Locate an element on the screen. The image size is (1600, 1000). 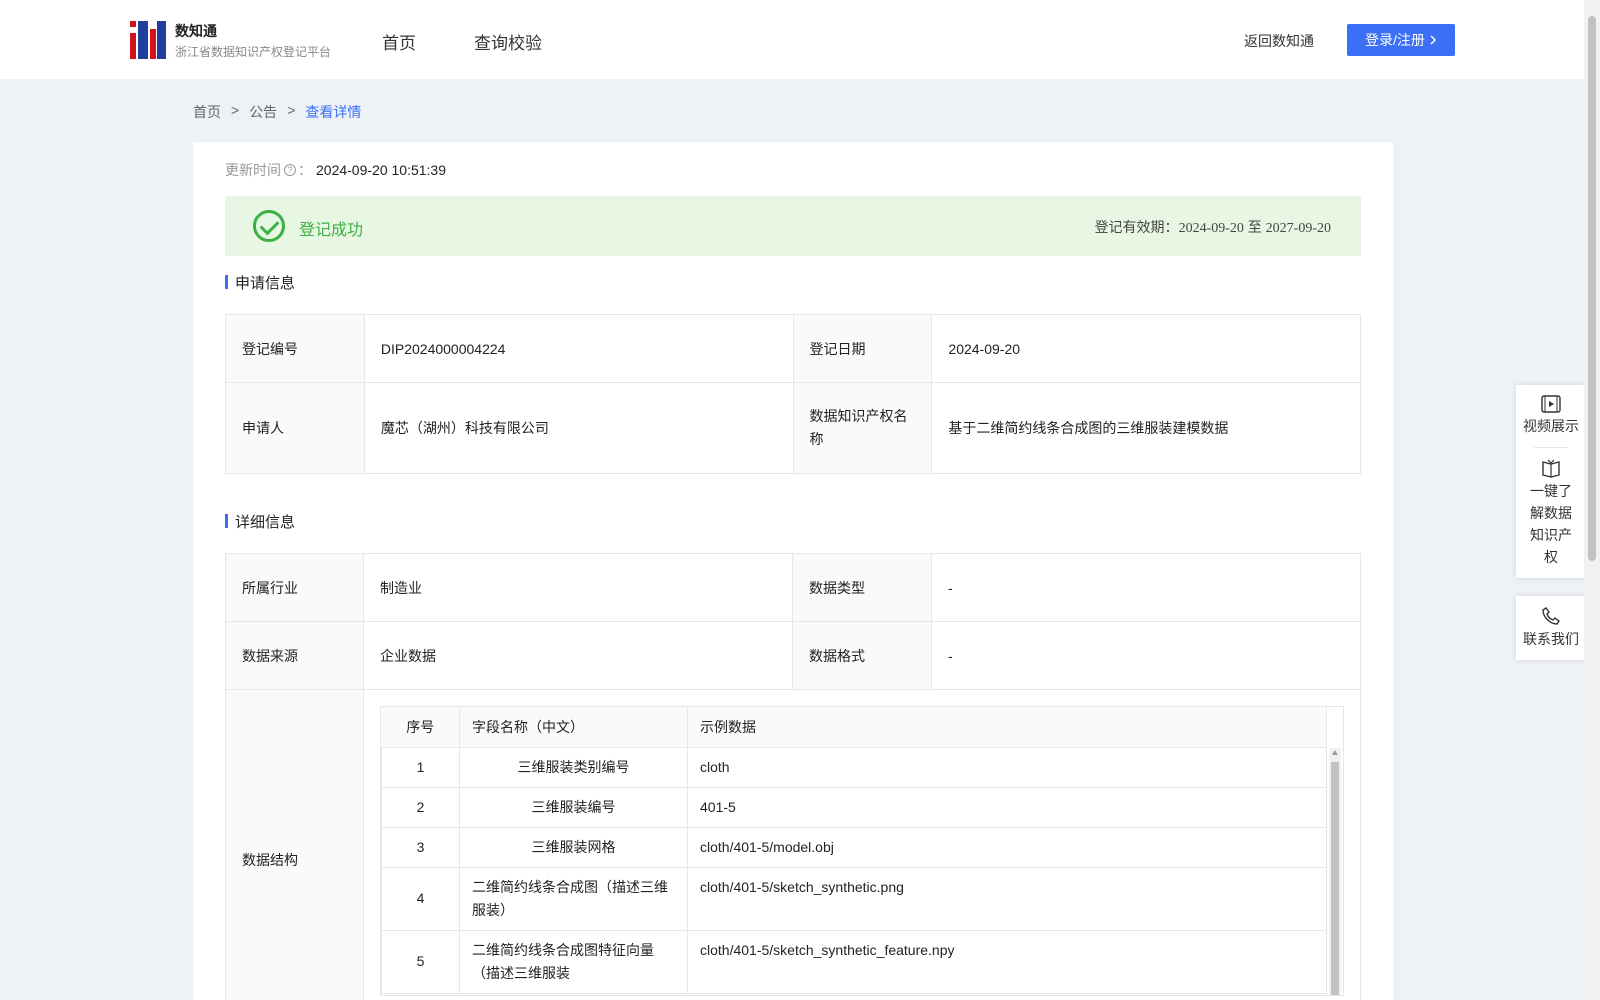
validity-period: 登记有效期：2024-09-20 至 2027-09-20 is located at coordinates (1213, 227).